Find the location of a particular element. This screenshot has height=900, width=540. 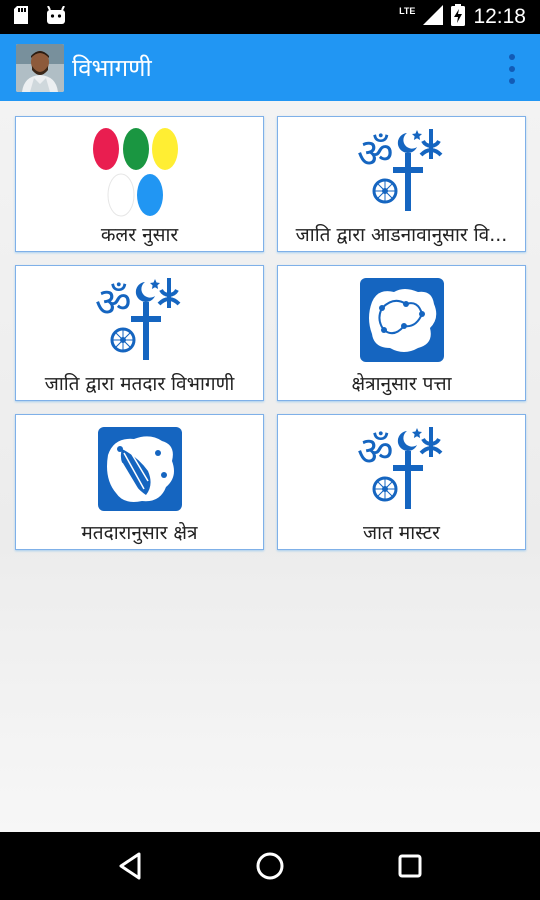

recents-icon is located at coordinates (410, 866).